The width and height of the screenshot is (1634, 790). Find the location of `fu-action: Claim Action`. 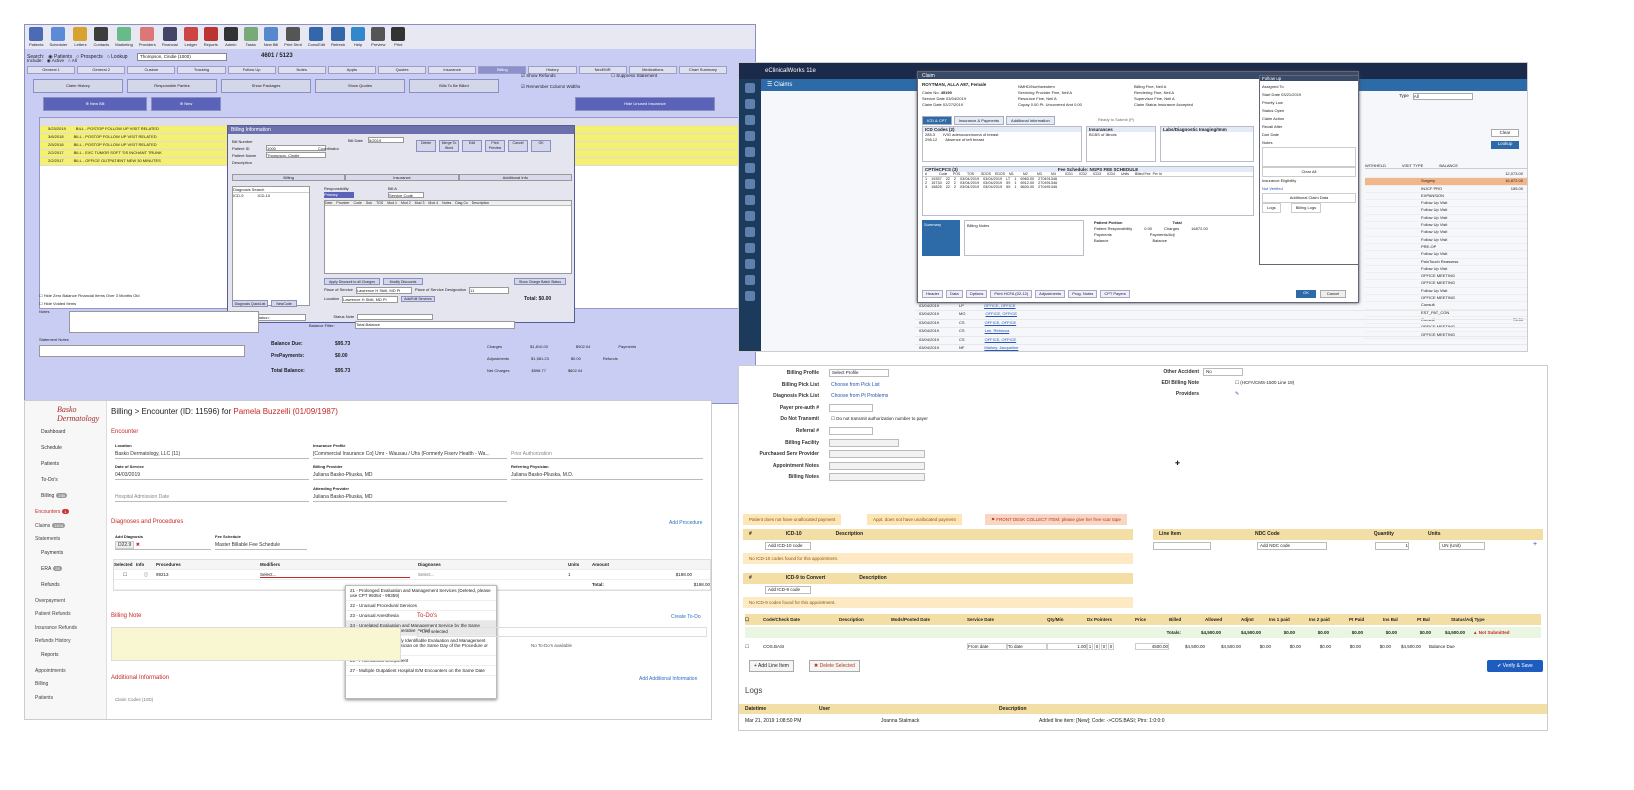

fu-action: Claim Action is located at coordinates (1309, 119).